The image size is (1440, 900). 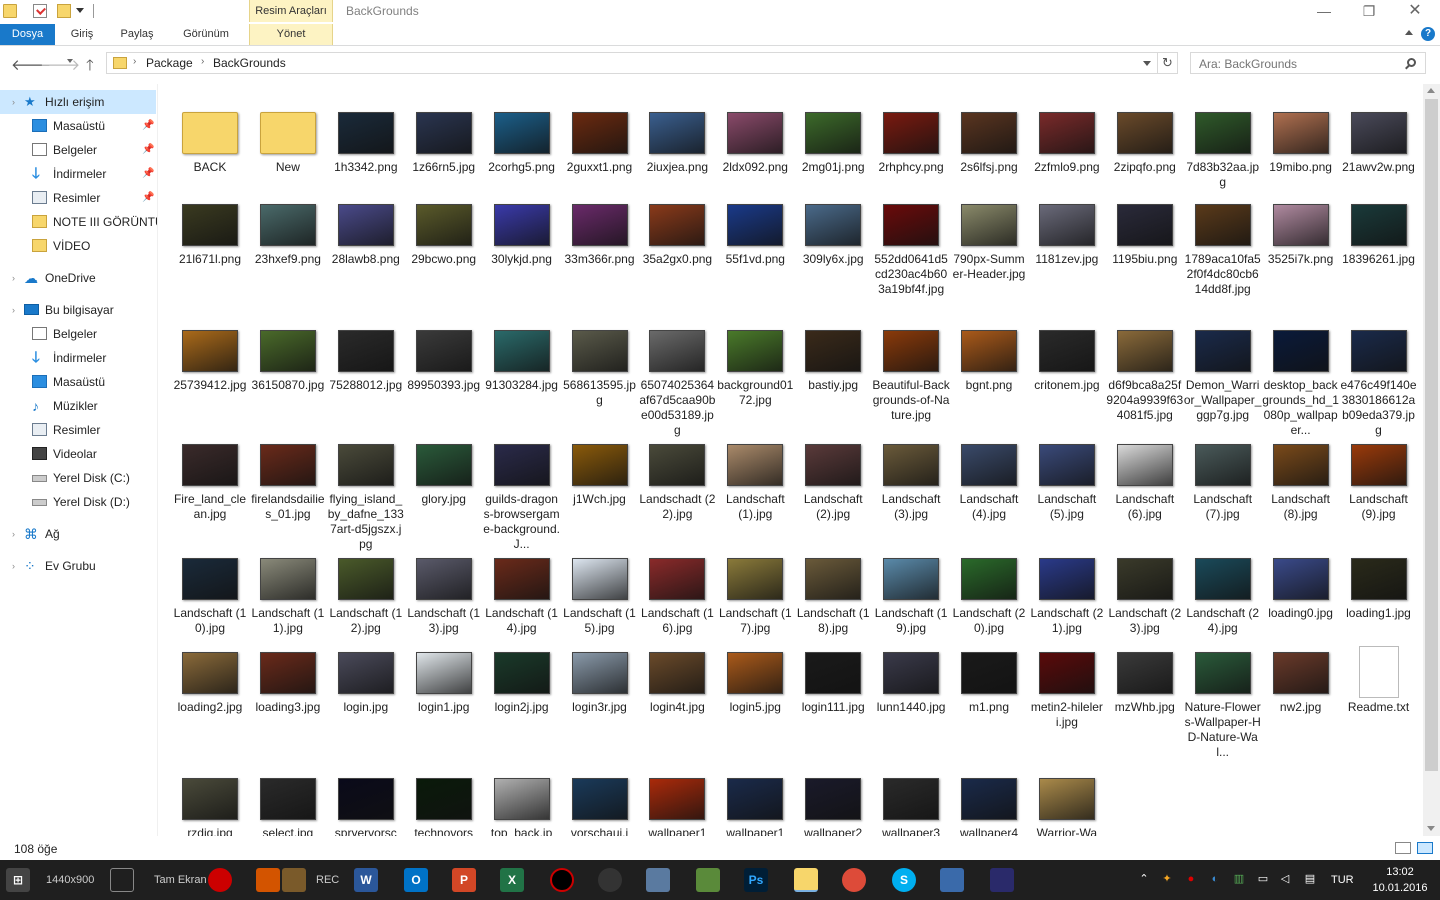 I want to click on nav-item: Bu bilgisayar ›, so click(x=78, y=310).